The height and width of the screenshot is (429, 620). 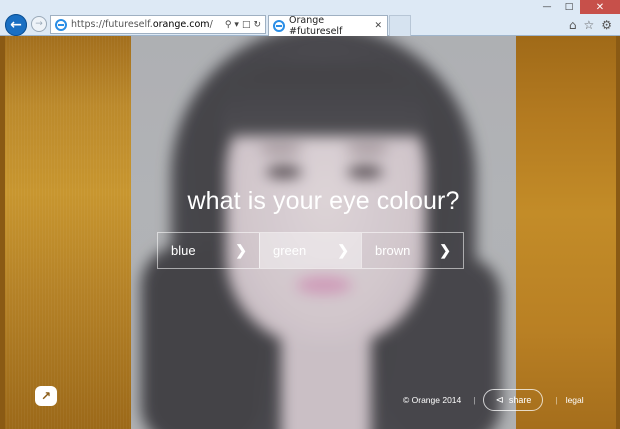 What do you see at coordinates (290, 250) in the screenshot?
I see `option-label: green` at bounding box center [290, 250].